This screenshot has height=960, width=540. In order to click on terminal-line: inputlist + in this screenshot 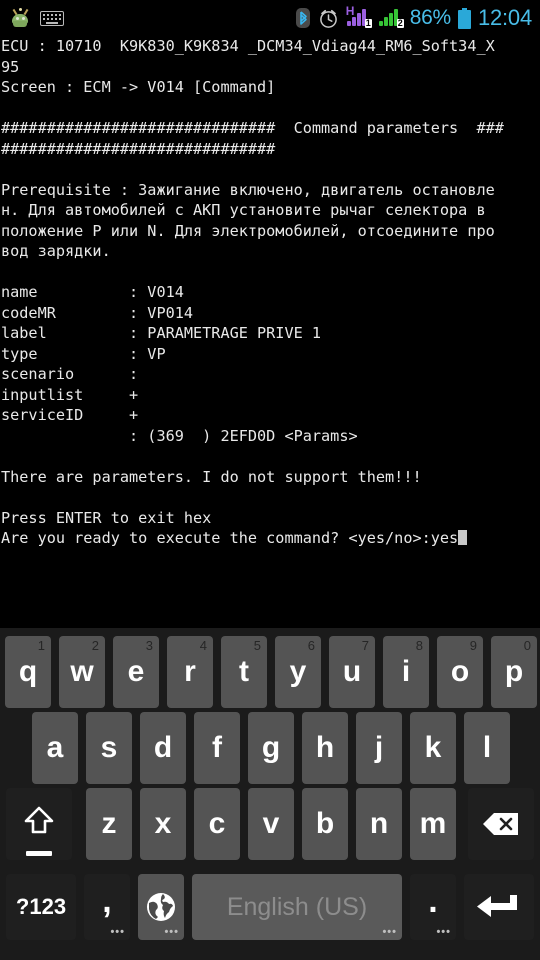, I will do `click(70, 394)`.